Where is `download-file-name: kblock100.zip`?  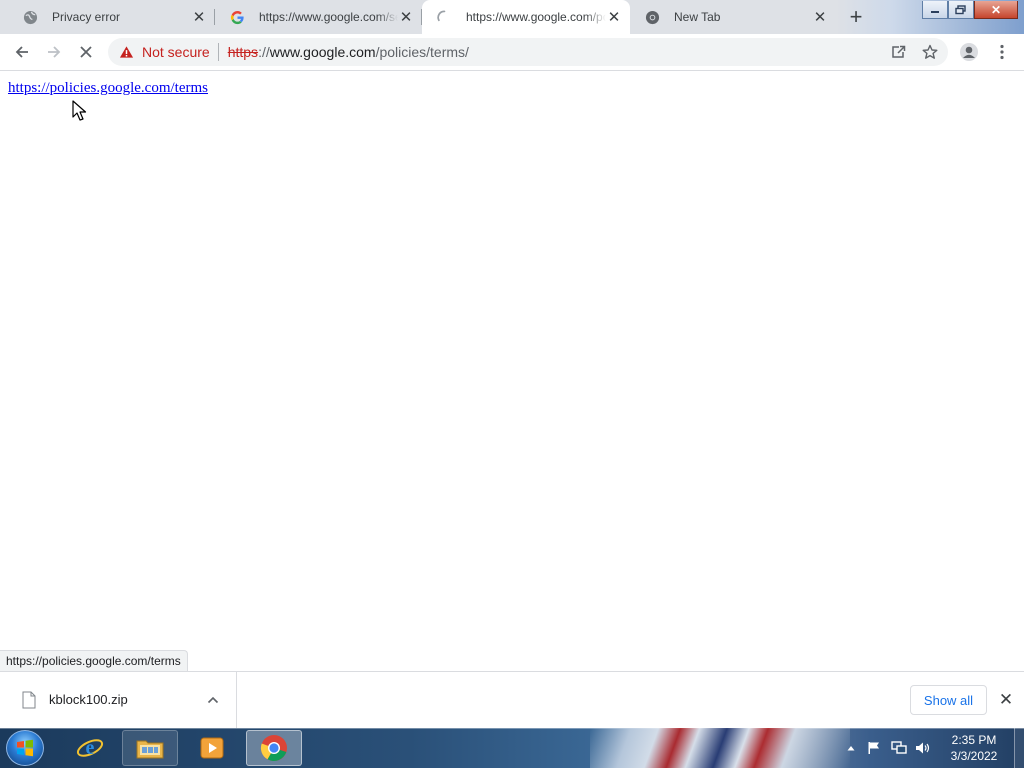
download-file-name: kblock100.zip is located at coordinates (88, 699).